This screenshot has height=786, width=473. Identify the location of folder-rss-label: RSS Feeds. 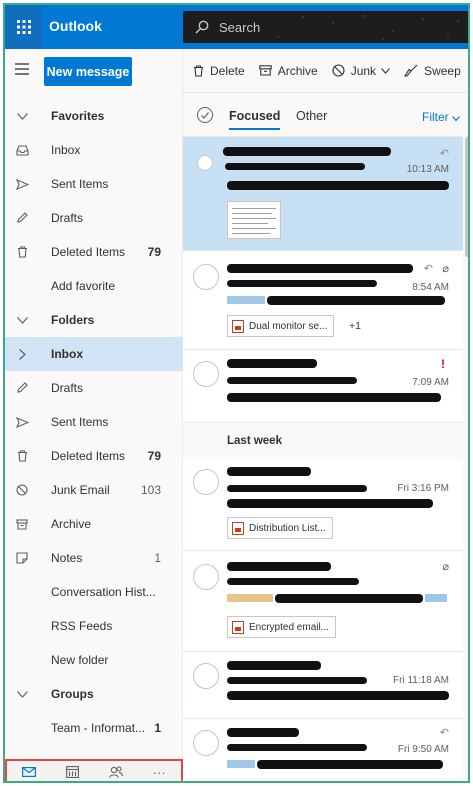
(82, 626).